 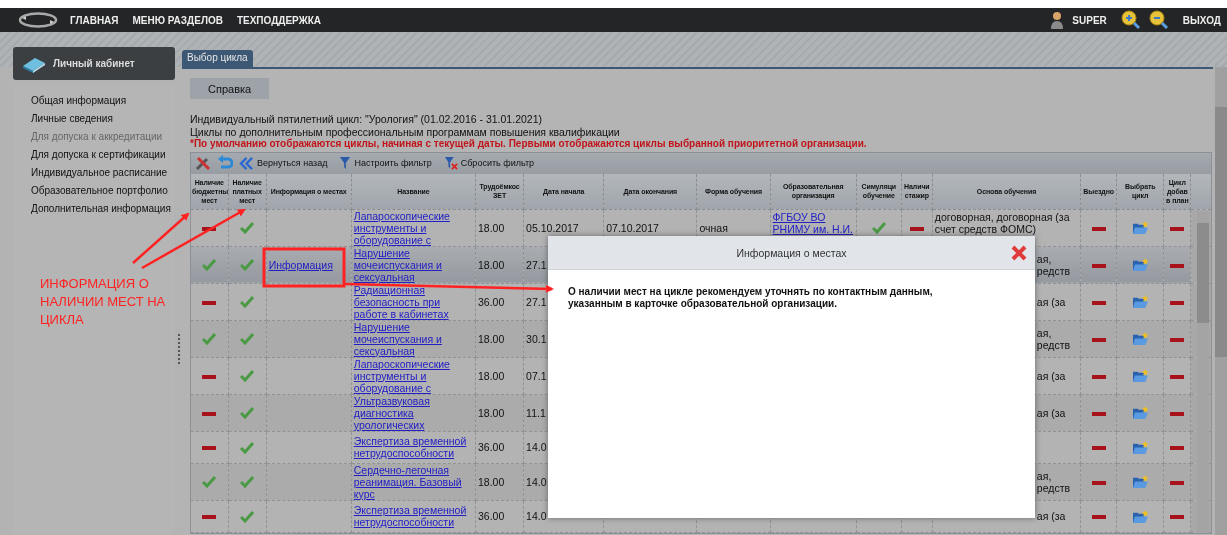 What do you see at coordinates (217, 58) in the screenshot?
I see `tab: Выбор цикла` at bounding box center [217, 58].